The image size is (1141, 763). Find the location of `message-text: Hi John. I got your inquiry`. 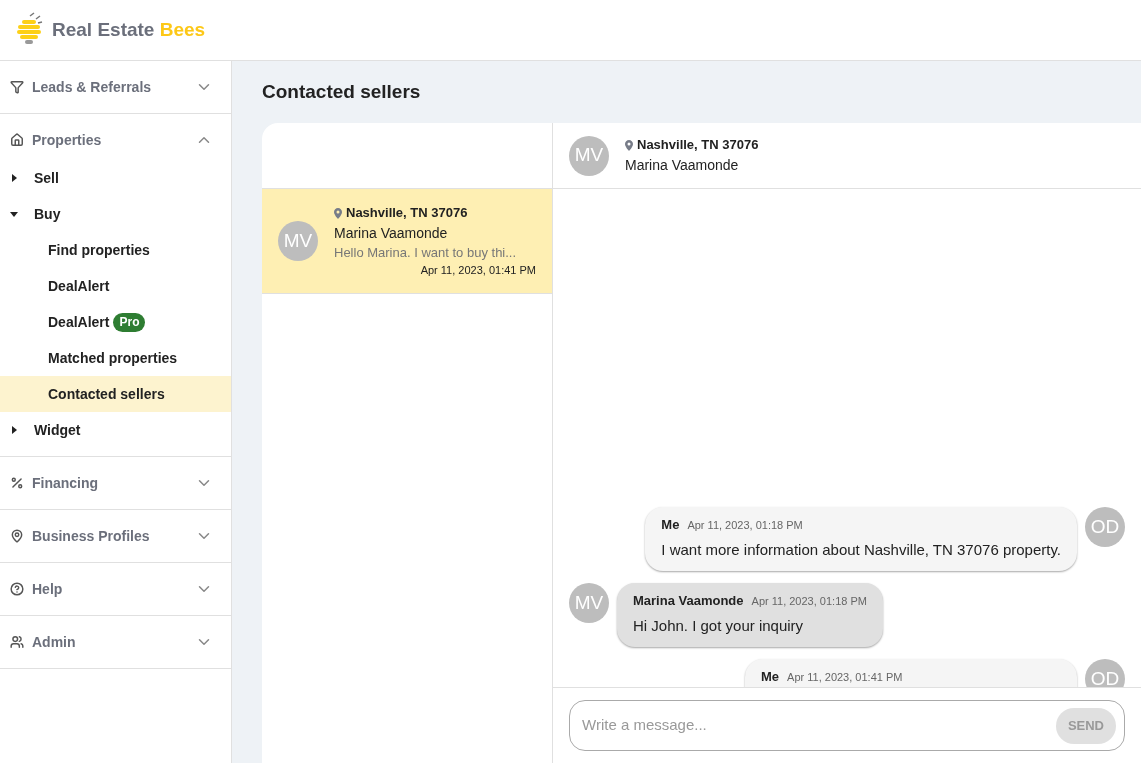

message-text: Hi John. I got your inquiry is located at coordinates (719, 625).